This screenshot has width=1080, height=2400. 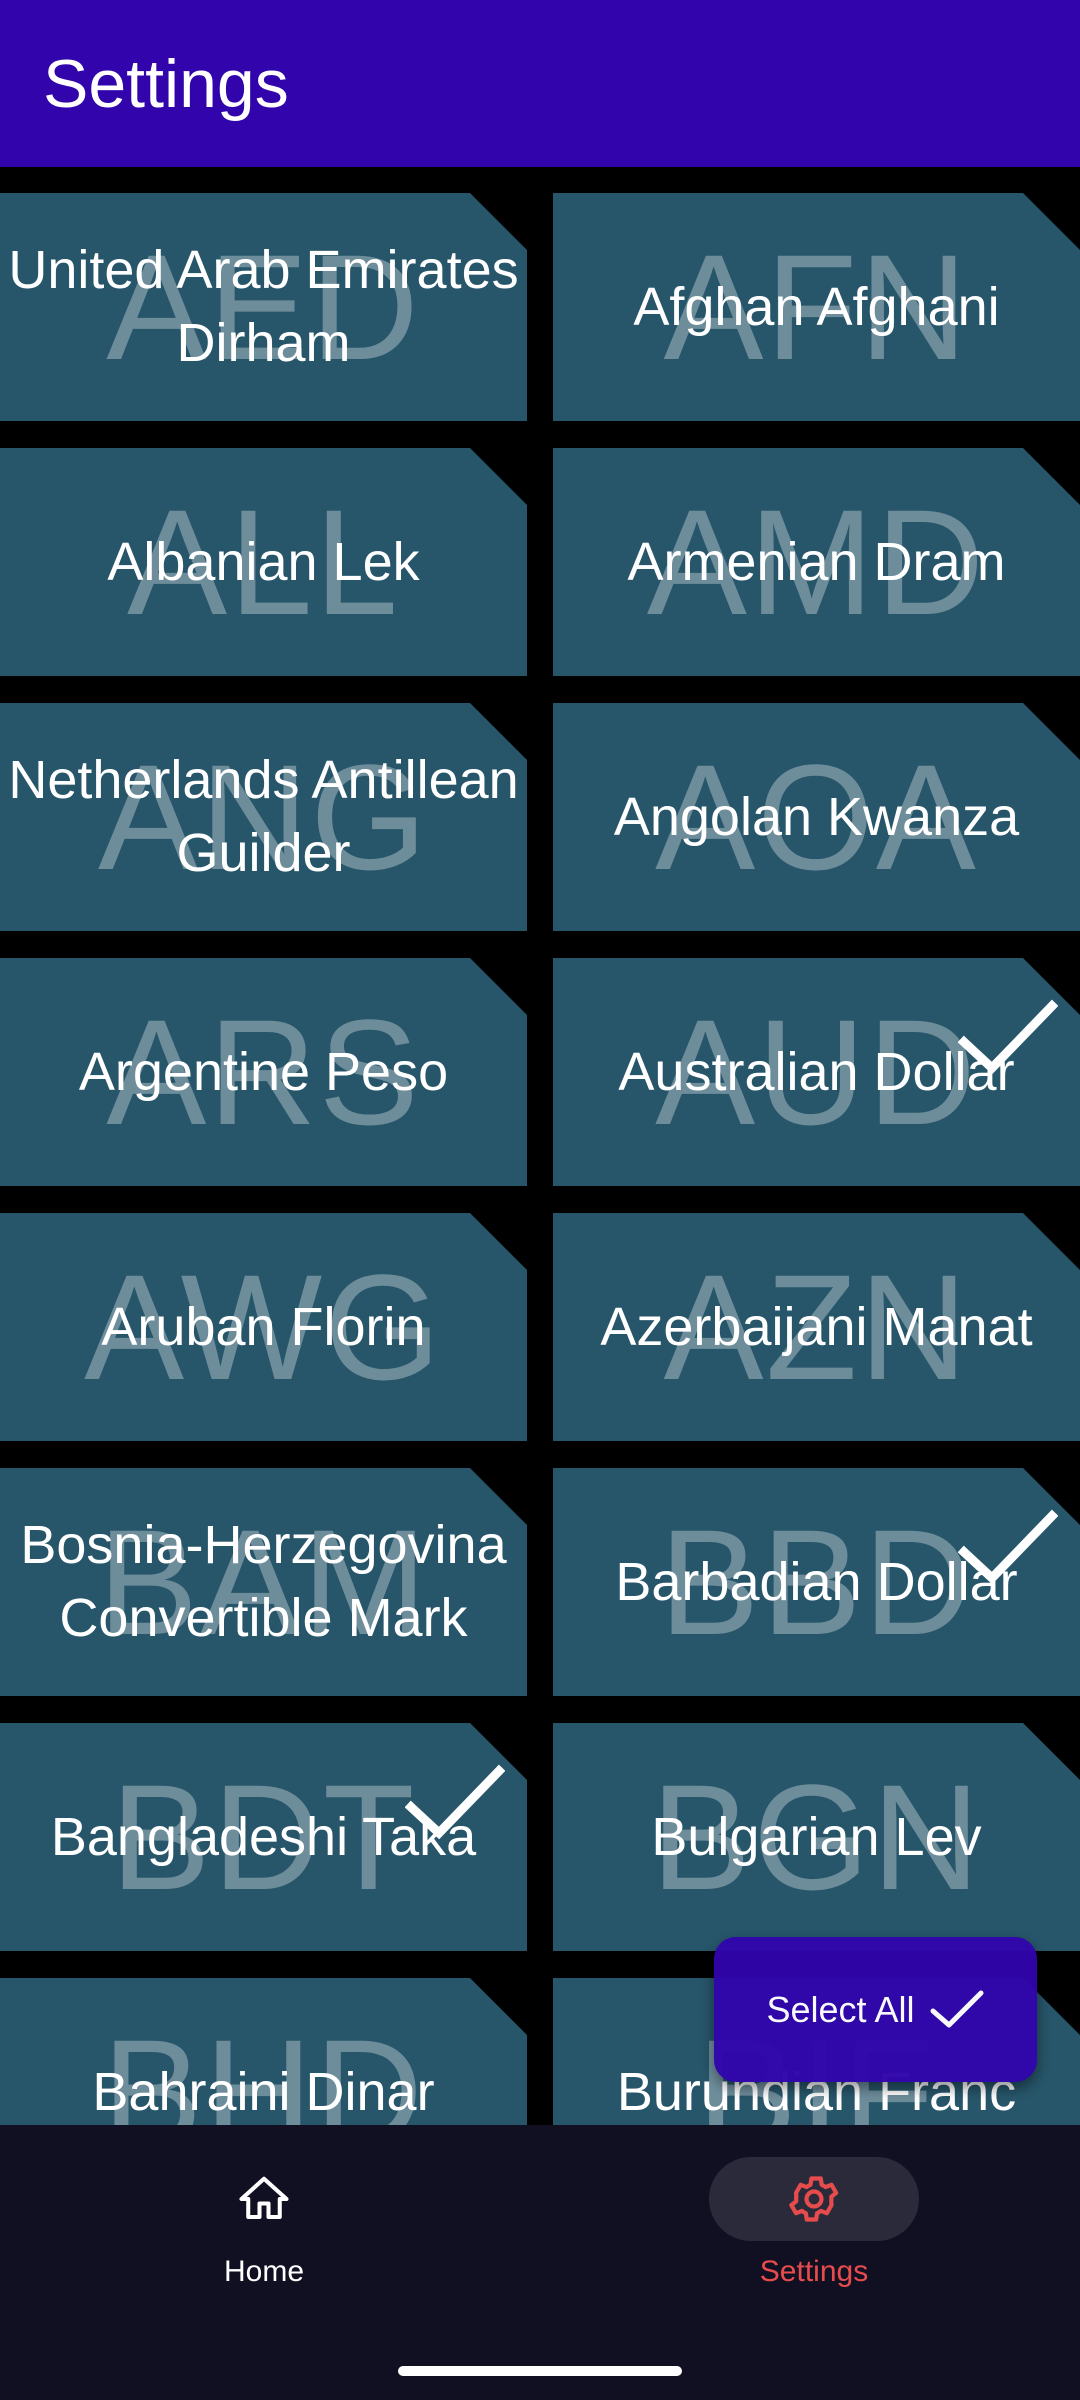 What do you see at coordinates (263, 1837) in the screenshot?
I see `currency-tile-bdt: BDT Bangladeshi Taka` at bounding box center [263, 1837].